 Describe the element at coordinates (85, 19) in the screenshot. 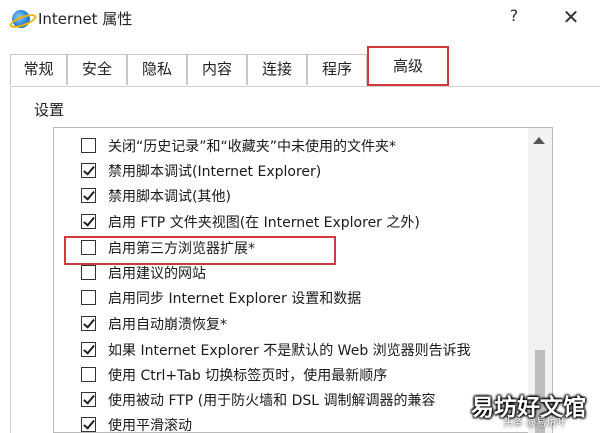

I see `window-title: Internet 属性` at that location.